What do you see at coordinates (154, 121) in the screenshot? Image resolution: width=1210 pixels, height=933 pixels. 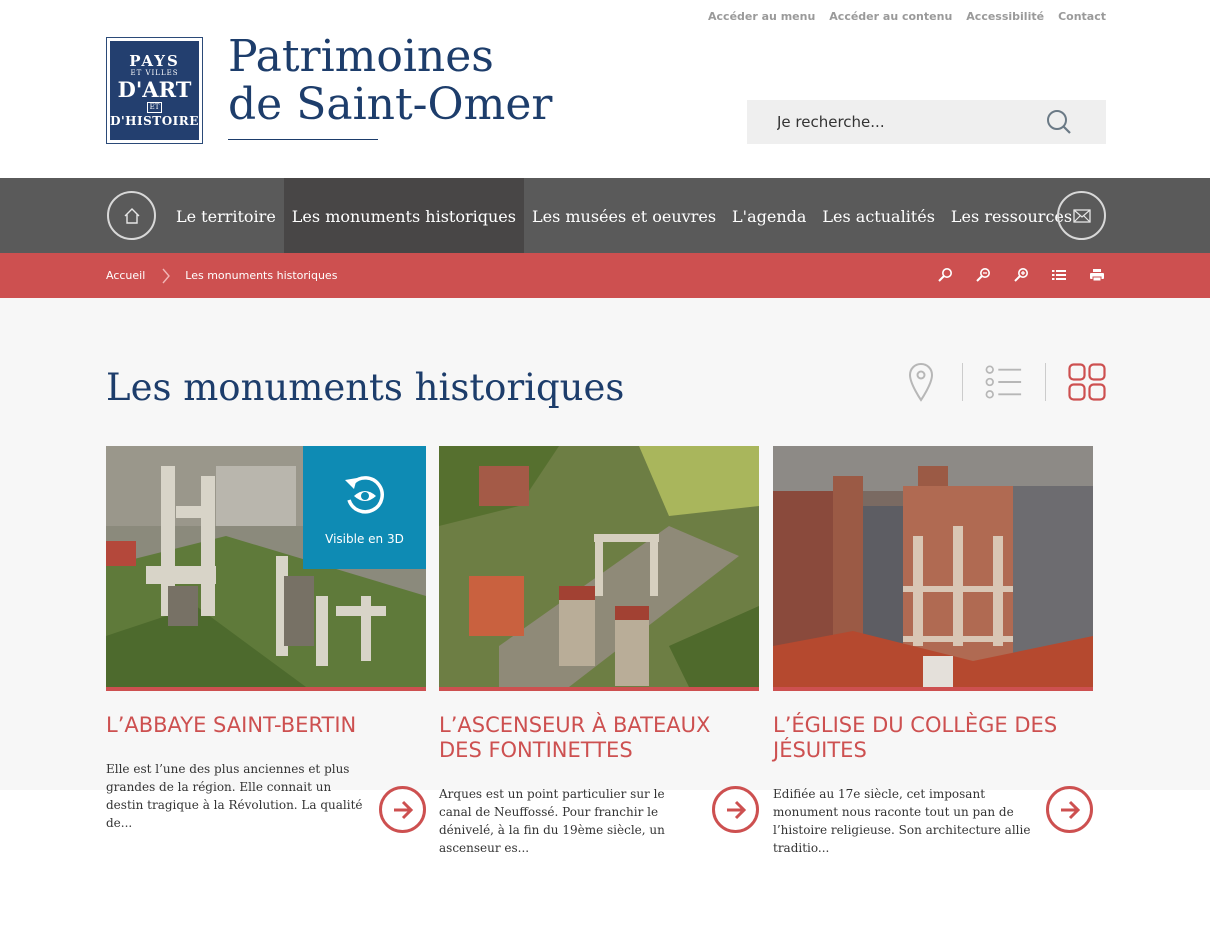 I see `logo-text: D'HISTOIRE` at bounding box center [154, 121].